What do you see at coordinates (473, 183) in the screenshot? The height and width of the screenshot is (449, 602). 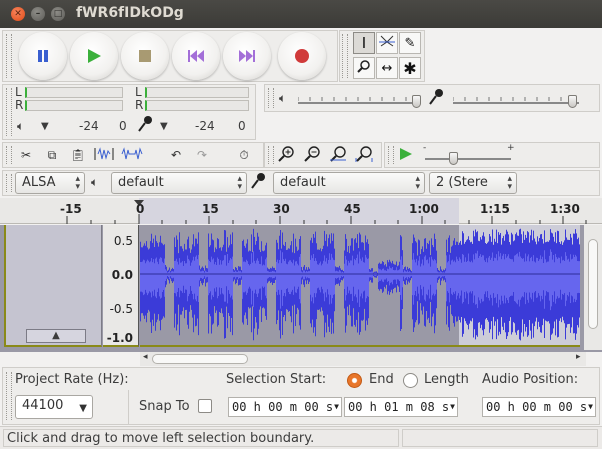 I see `recording-channels-select: 2 (Stere ▴ ▾` at bounding box center [473, 183].